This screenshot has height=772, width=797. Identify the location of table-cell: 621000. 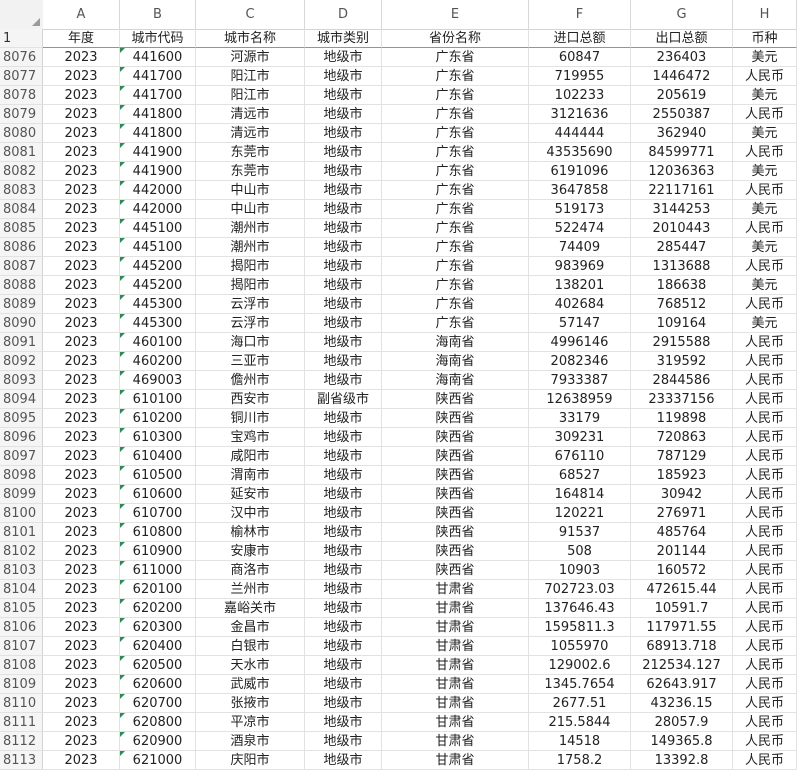
(158, 760).